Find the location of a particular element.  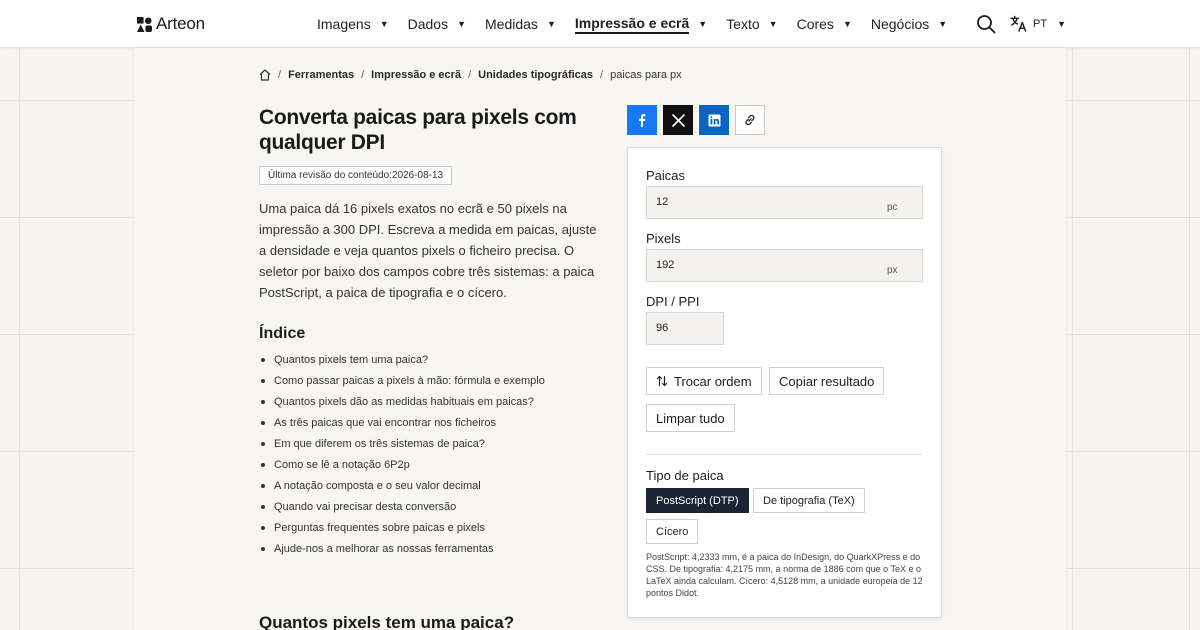

logo: Arteon is located at coordinates (171, 24).